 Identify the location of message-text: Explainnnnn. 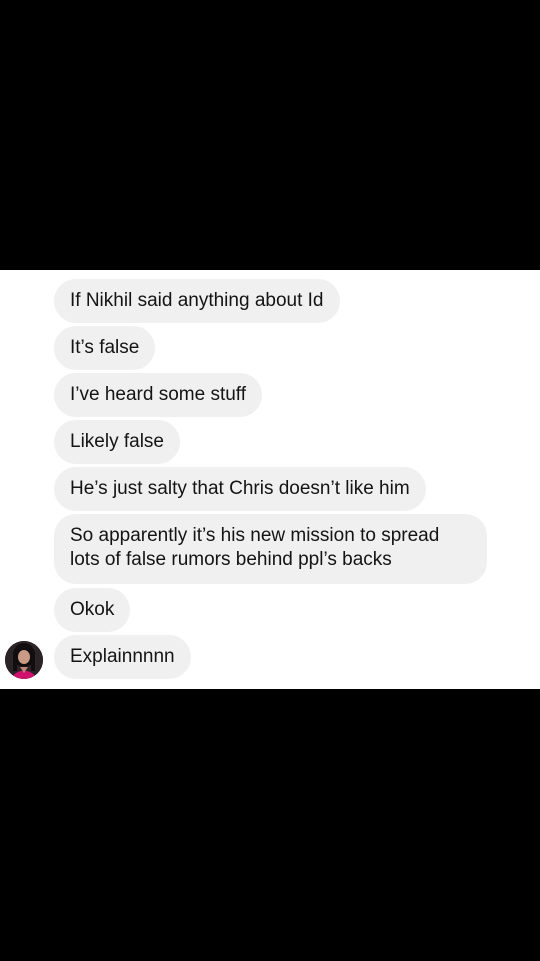
(122, 656).